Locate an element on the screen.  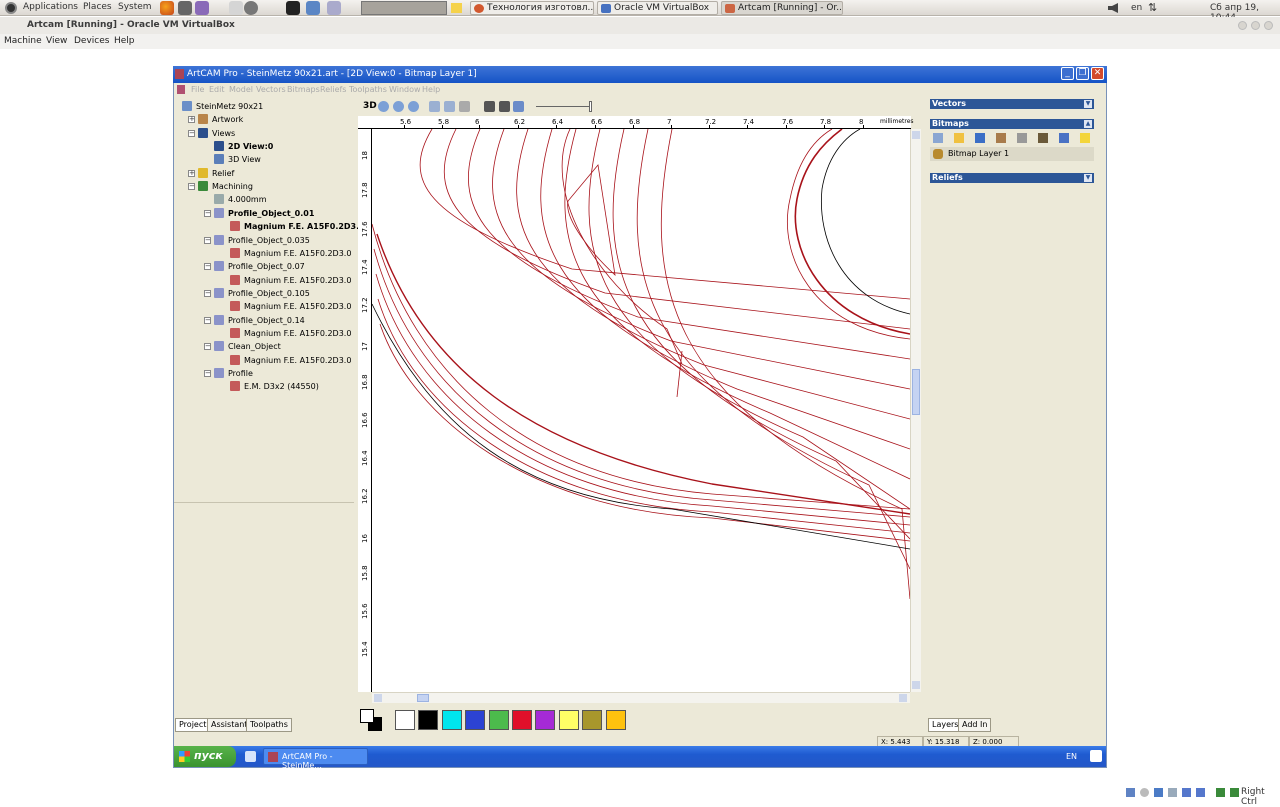
ac-menu-edit: Edit is located at coordinates (217, 89).